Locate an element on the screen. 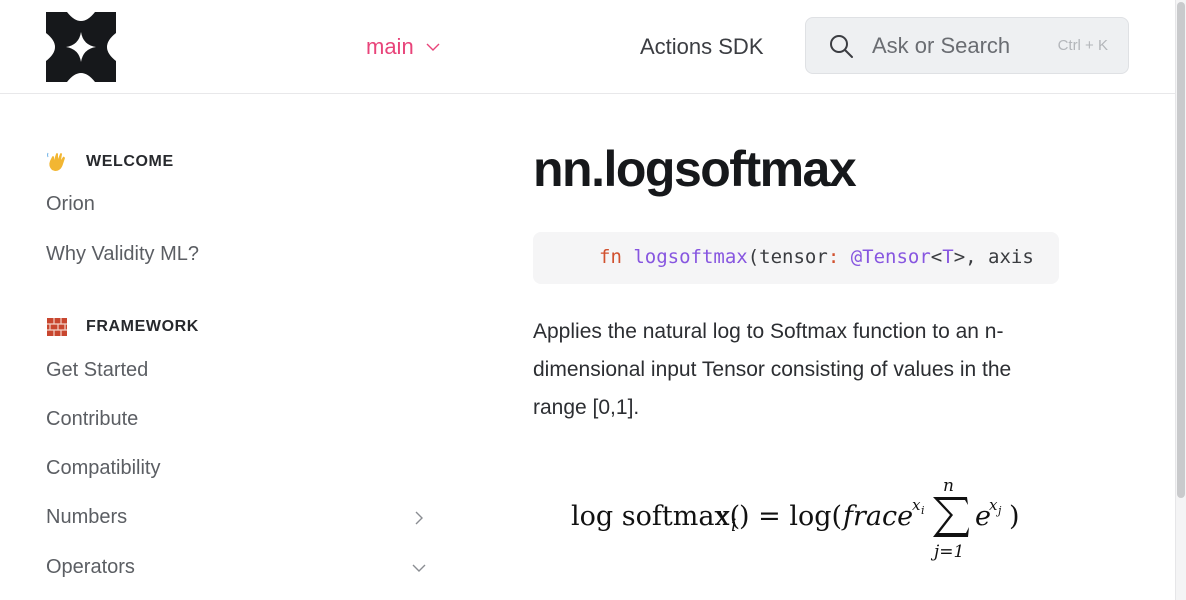 Image resolution: width=1186 pixels, height=600 pixels. section-framework: FRAMEWORK is located at coordinates (122, 327).